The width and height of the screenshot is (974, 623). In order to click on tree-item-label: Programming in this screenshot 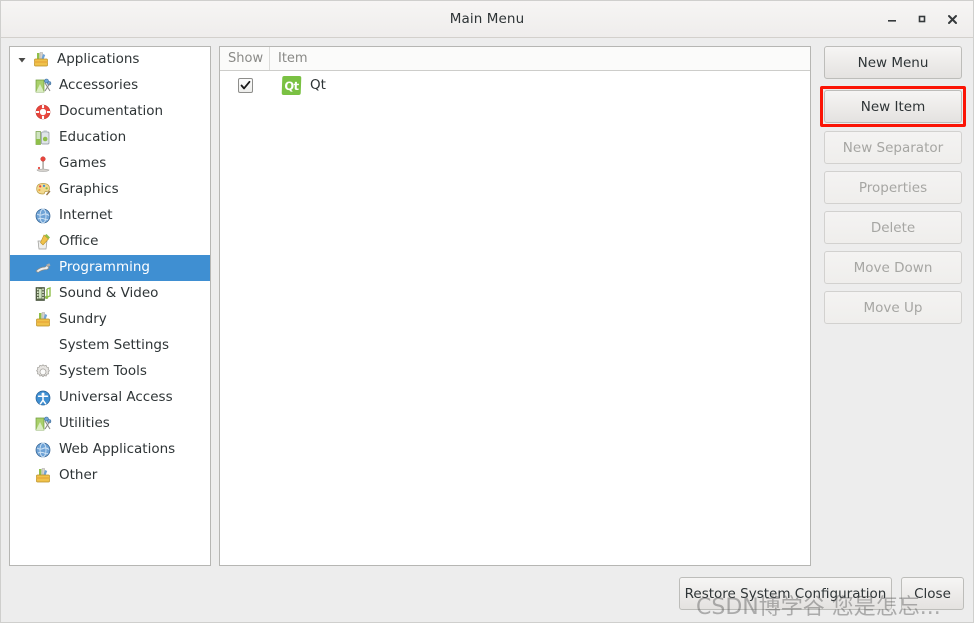, I will do `click(104, 267)`.